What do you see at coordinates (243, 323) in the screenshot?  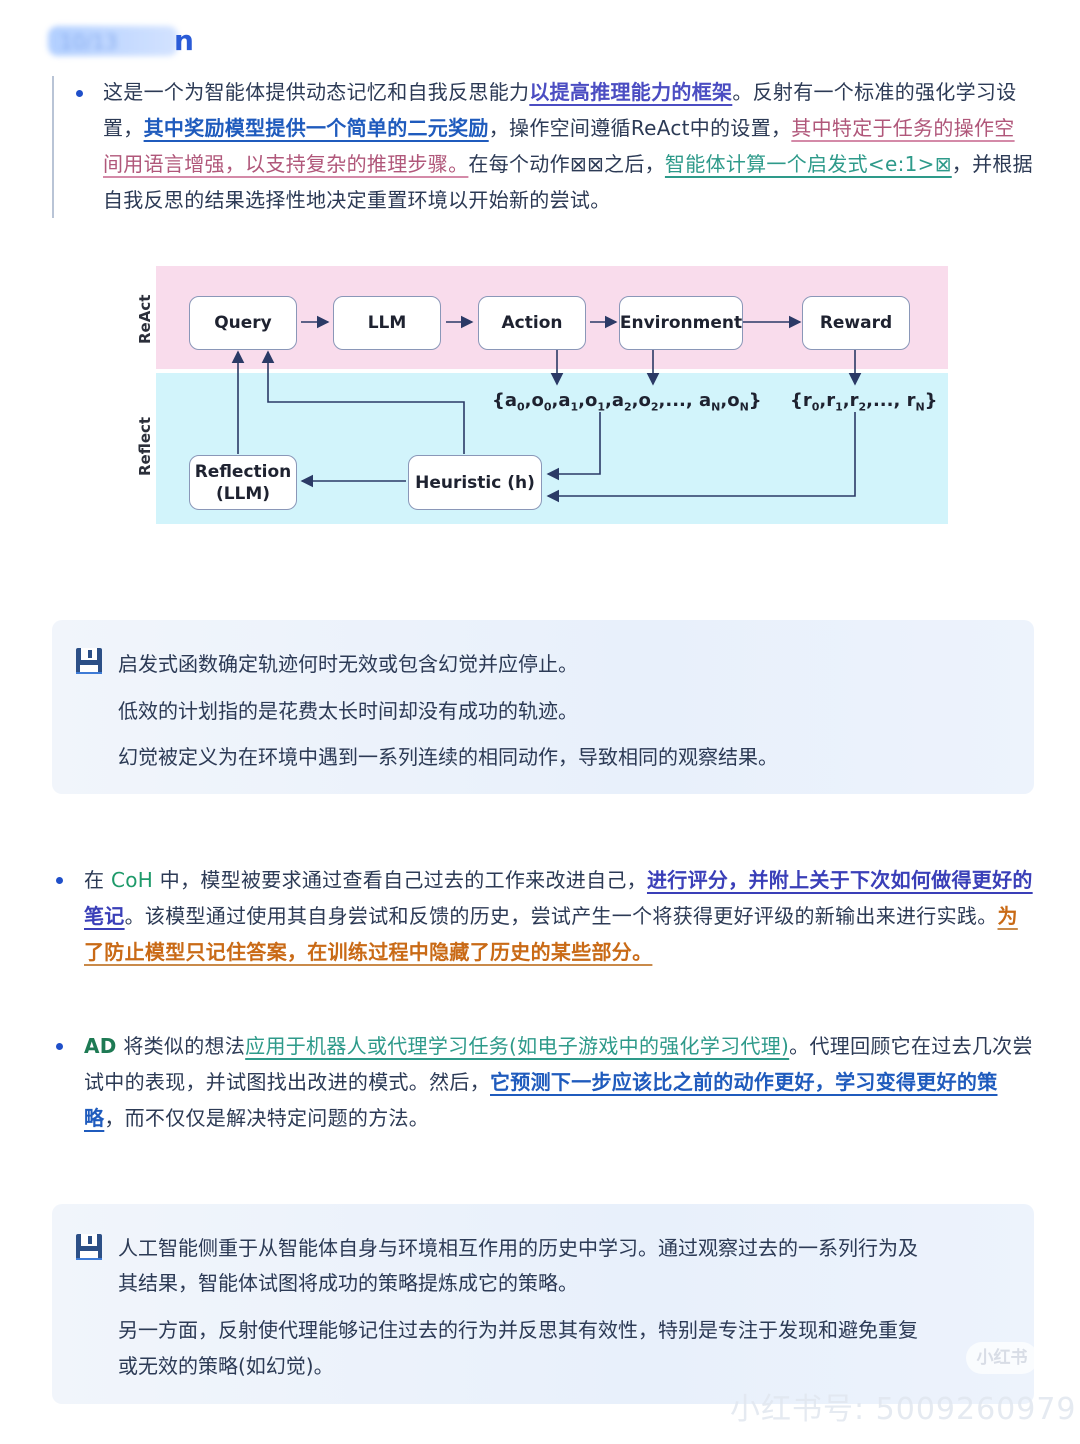 I see `node-query: Query` at bounding box center [243, 323].